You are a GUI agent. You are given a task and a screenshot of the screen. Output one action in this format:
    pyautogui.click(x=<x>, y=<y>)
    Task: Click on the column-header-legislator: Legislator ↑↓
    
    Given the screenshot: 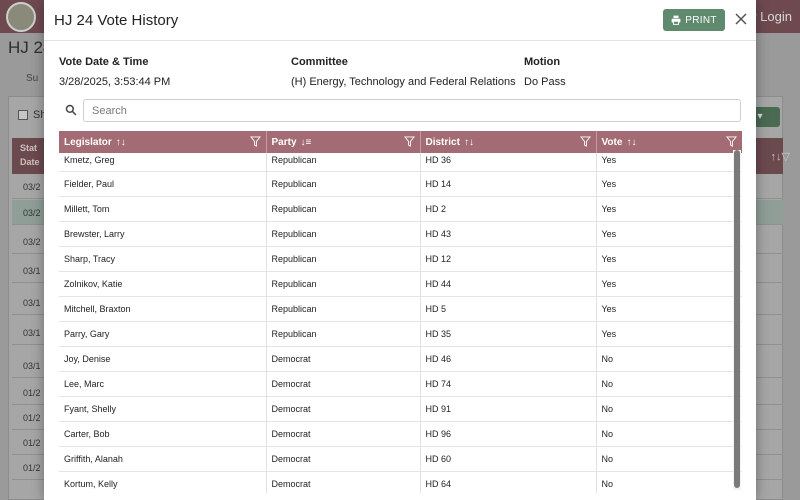 What is the action you would take?
    pyautogui.click(x=163, y=142)
    